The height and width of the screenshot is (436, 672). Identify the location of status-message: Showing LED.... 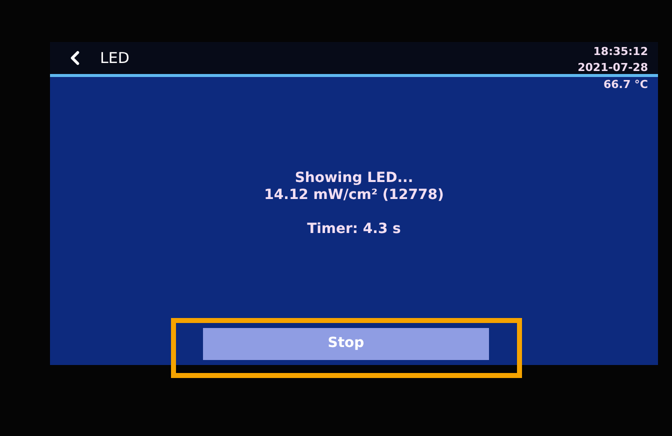
(354, 178).